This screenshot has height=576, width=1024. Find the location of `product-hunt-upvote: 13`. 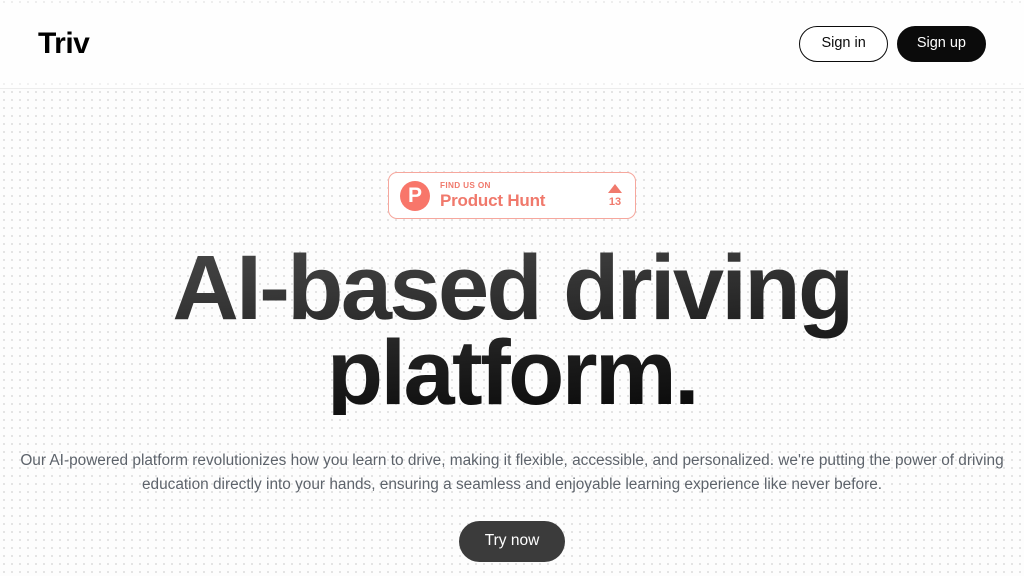

product-hunt-upvote: 13 is located at coordinates (616, 195).